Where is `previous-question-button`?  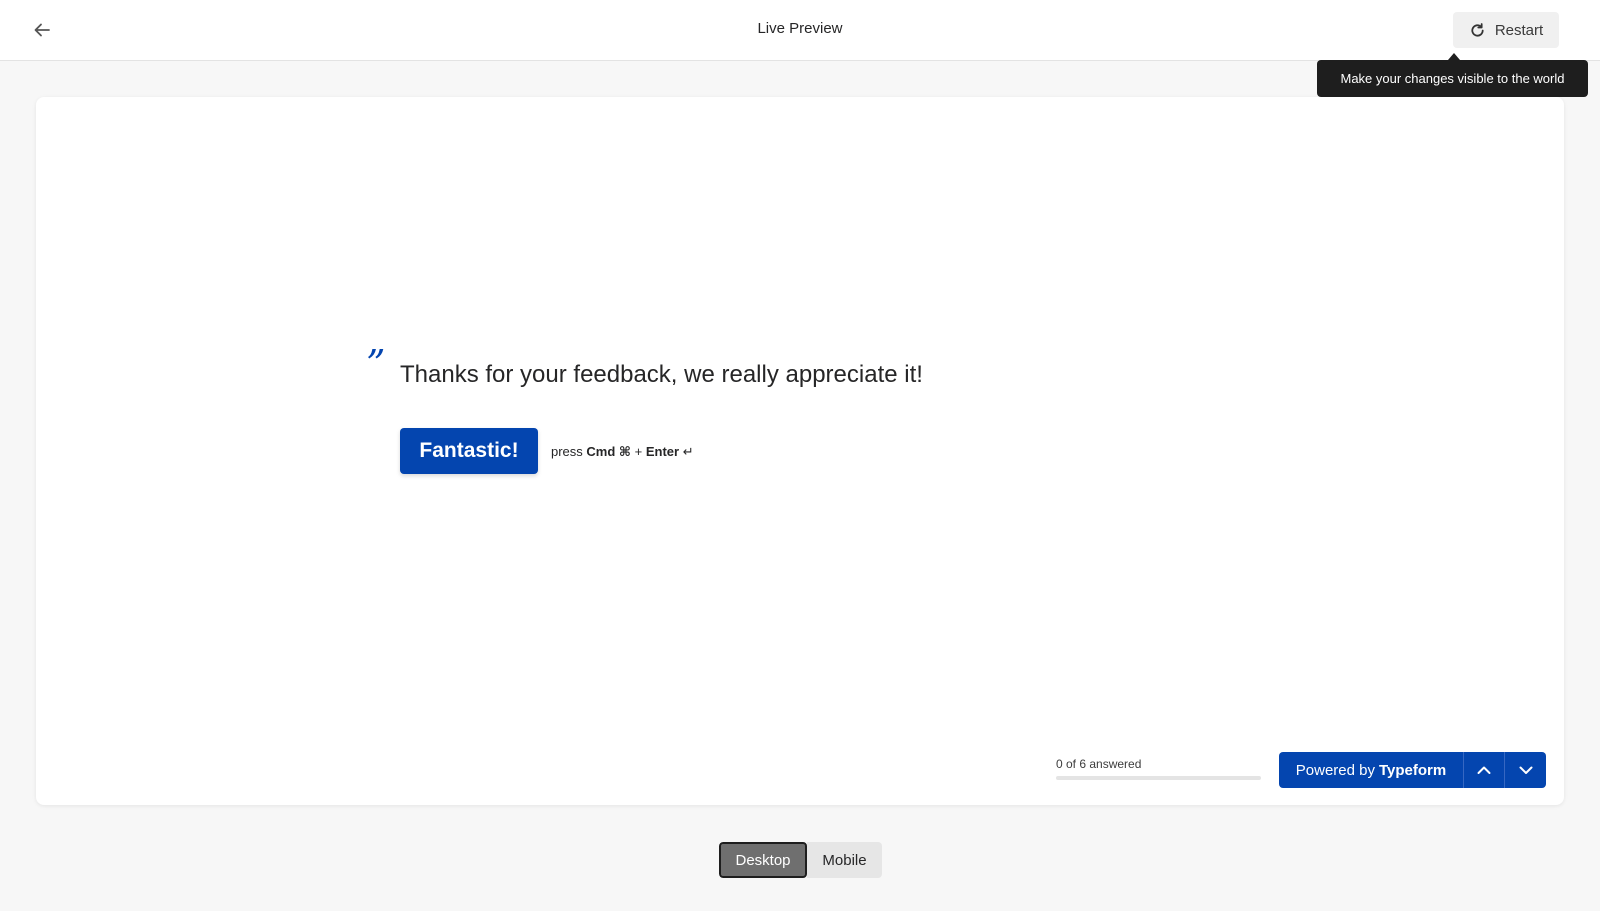 previous-question-button is located at coordinates (1484, 770).